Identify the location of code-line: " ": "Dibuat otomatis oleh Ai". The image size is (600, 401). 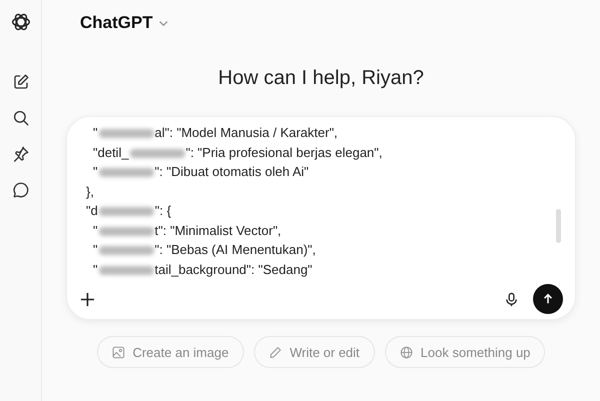
(200, 172).